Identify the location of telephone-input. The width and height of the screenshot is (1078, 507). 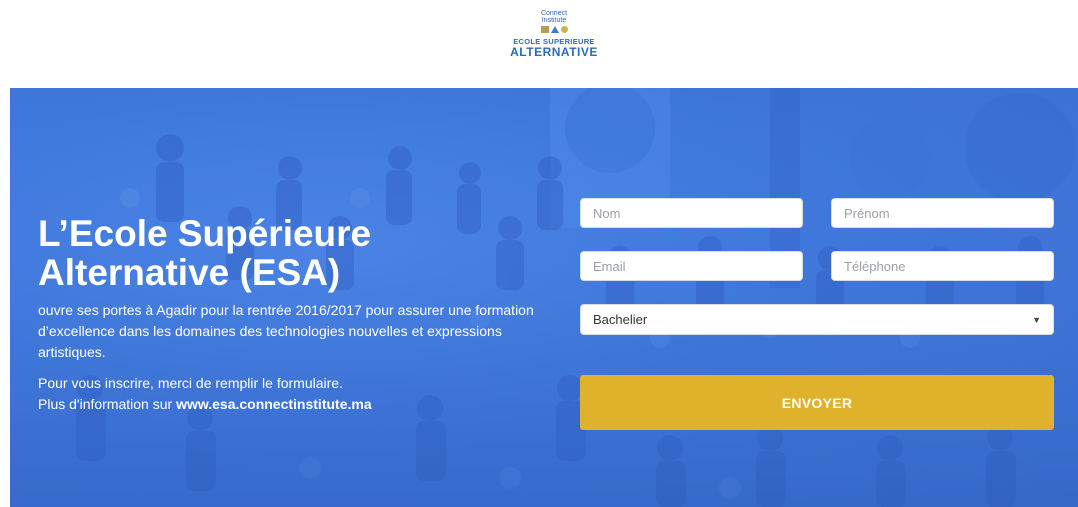
(942, 266).